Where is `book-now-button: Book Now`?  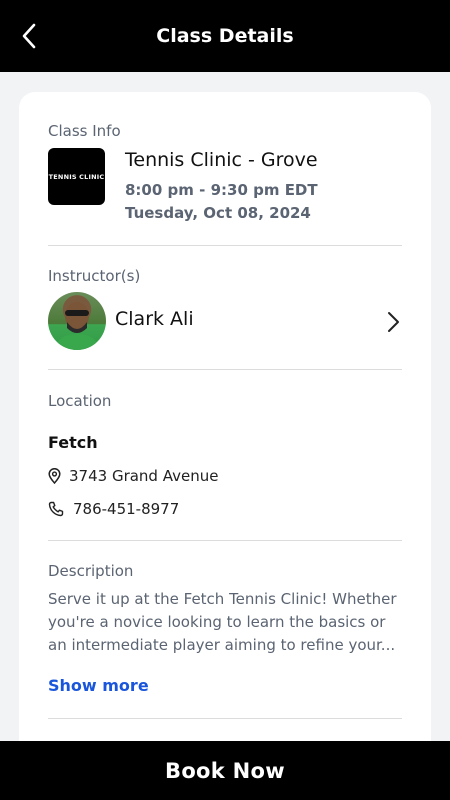
book-now-button: Book Now is located at coordinates (225, 770).